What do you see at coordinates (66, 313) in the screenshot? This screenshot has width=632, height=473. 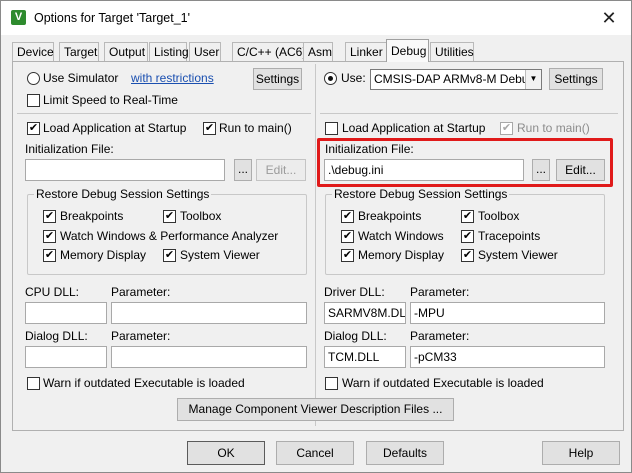 I see `cpu-dll-input` at bounding box center [66, 313].